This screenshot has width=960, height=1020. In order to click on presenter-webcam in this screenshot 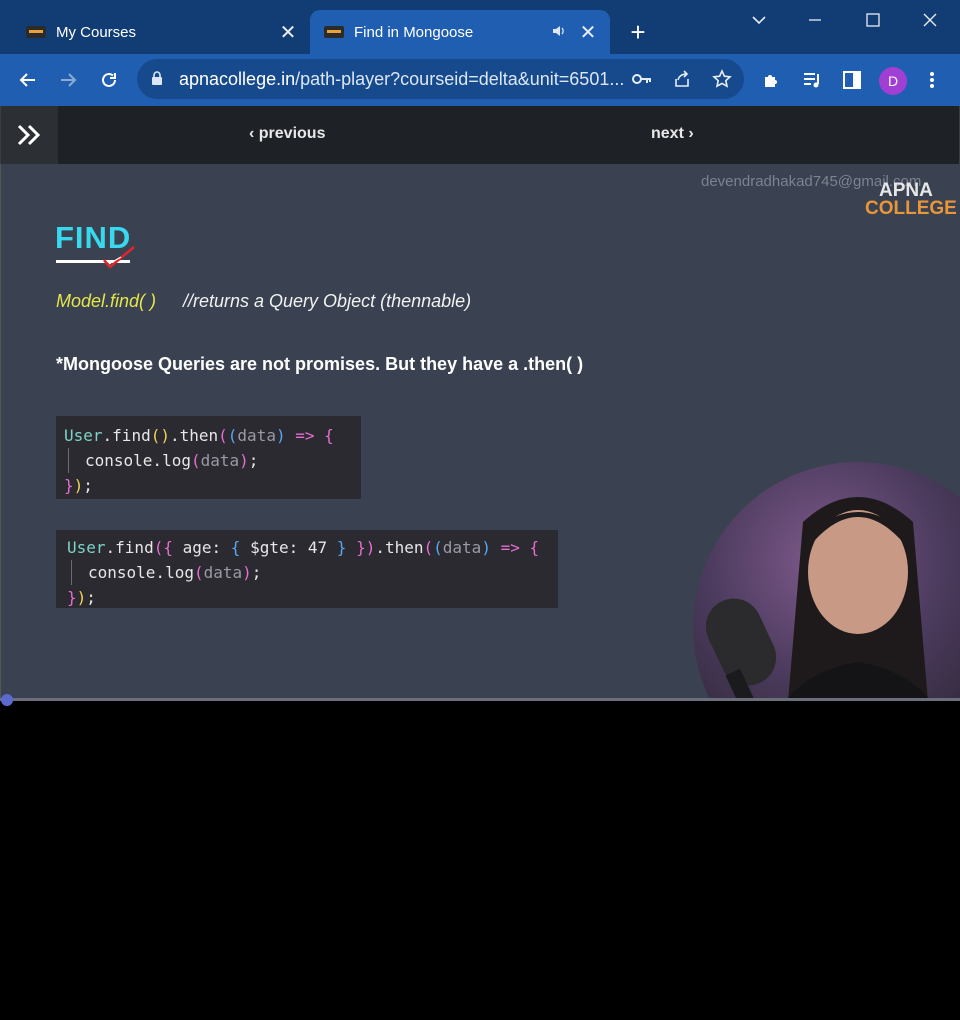, I will do `click(826, 581)`.